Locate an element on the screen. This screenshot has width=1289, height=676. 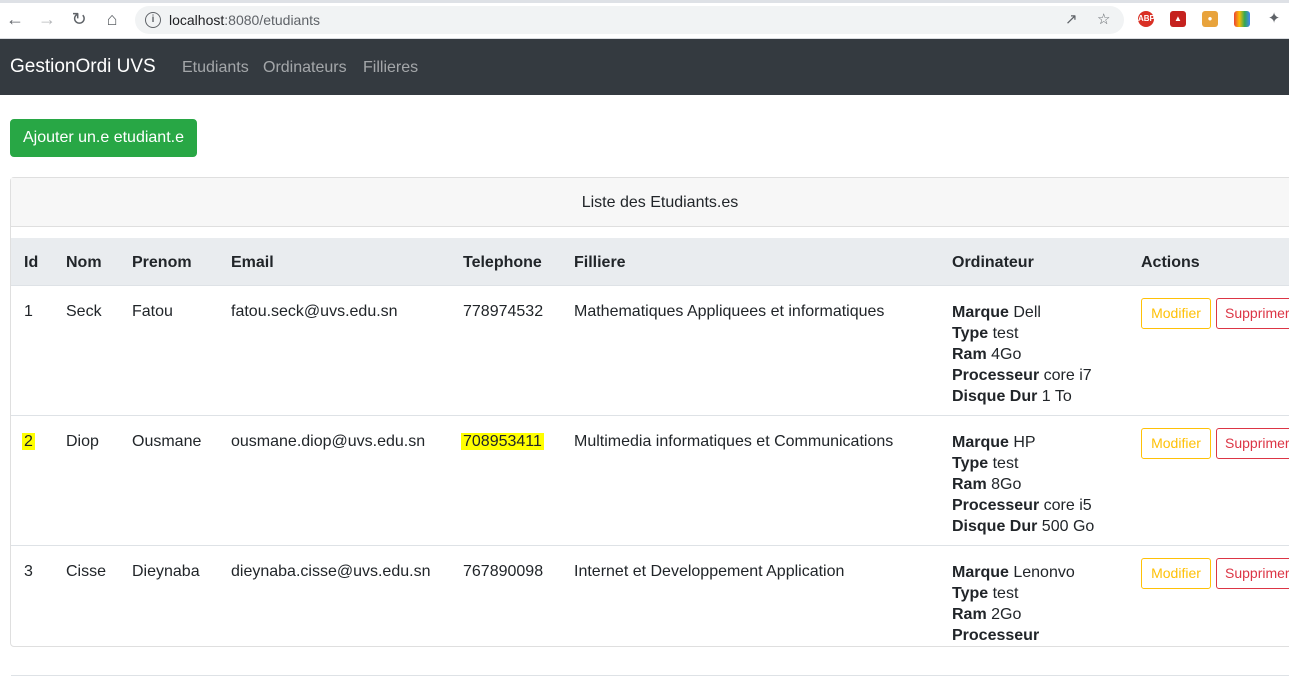
value-marque: HP is located at coordinates (1024, 442).